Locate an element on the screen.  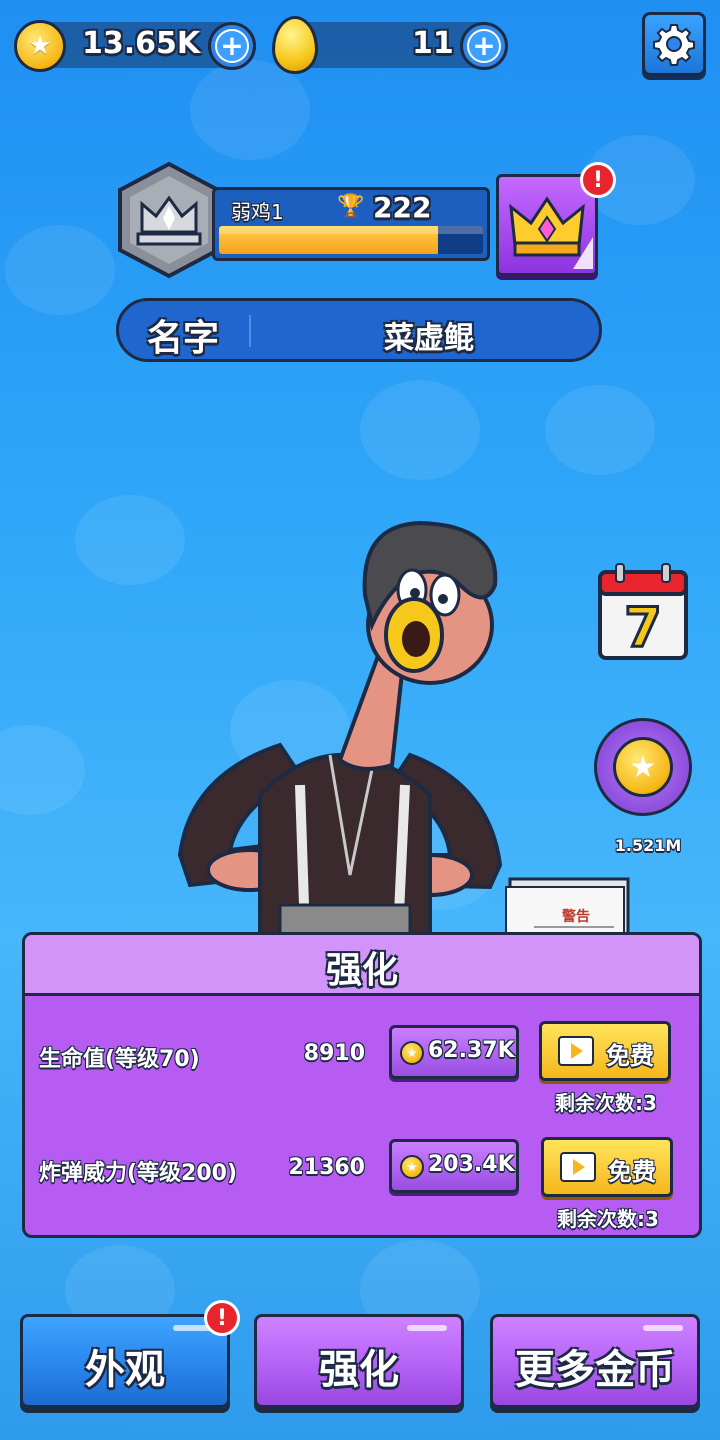
upgrade-health-free-video-button: 免费 is located at coordinates (605, 1051).